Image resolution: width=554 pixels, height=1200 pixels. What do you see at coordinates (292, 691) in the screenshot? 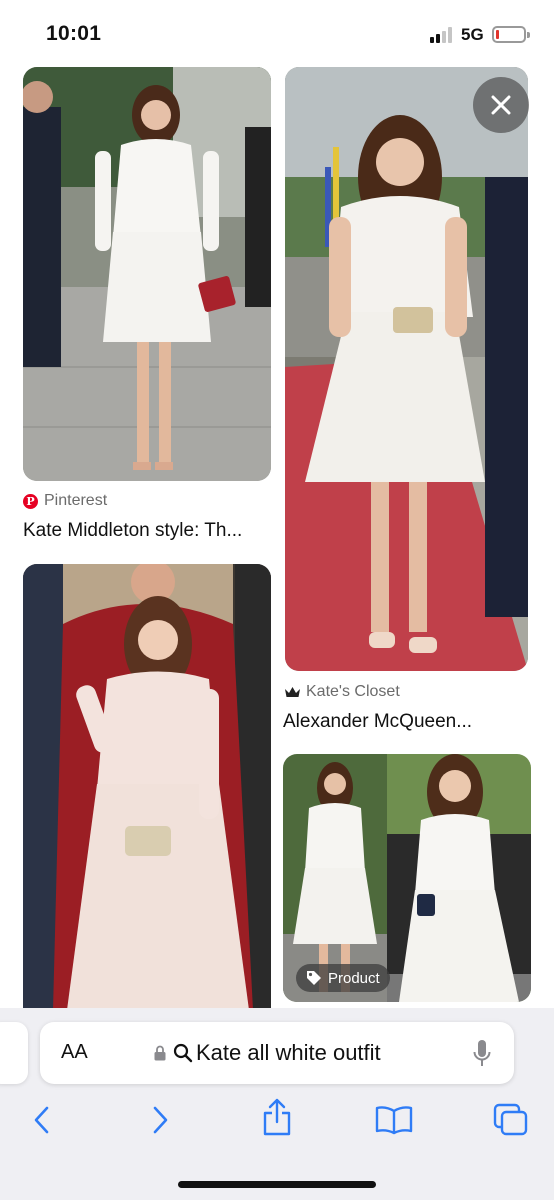
I see `crown-icon` at bounding box center [292, 691].